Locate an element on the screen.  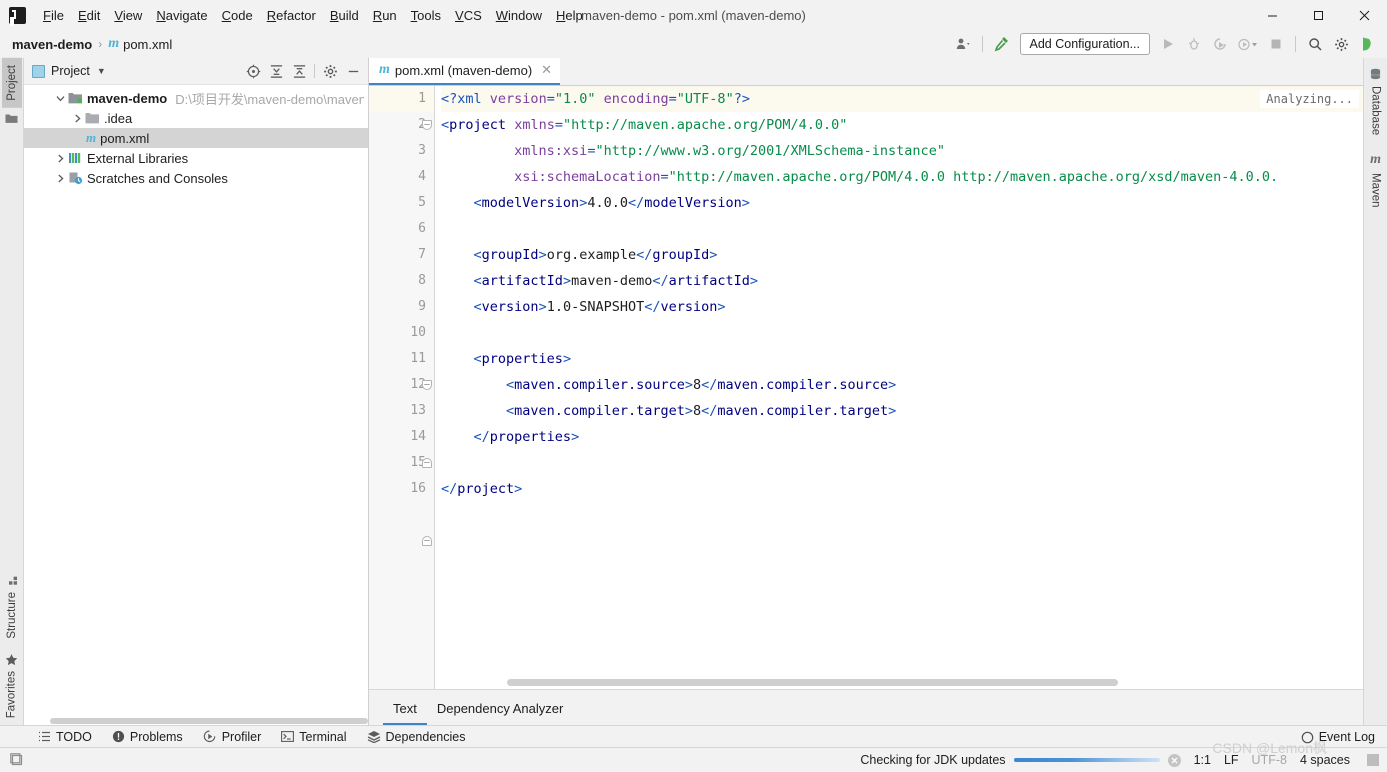
fold-marker-line16: – is located at coordinates (427, 541).